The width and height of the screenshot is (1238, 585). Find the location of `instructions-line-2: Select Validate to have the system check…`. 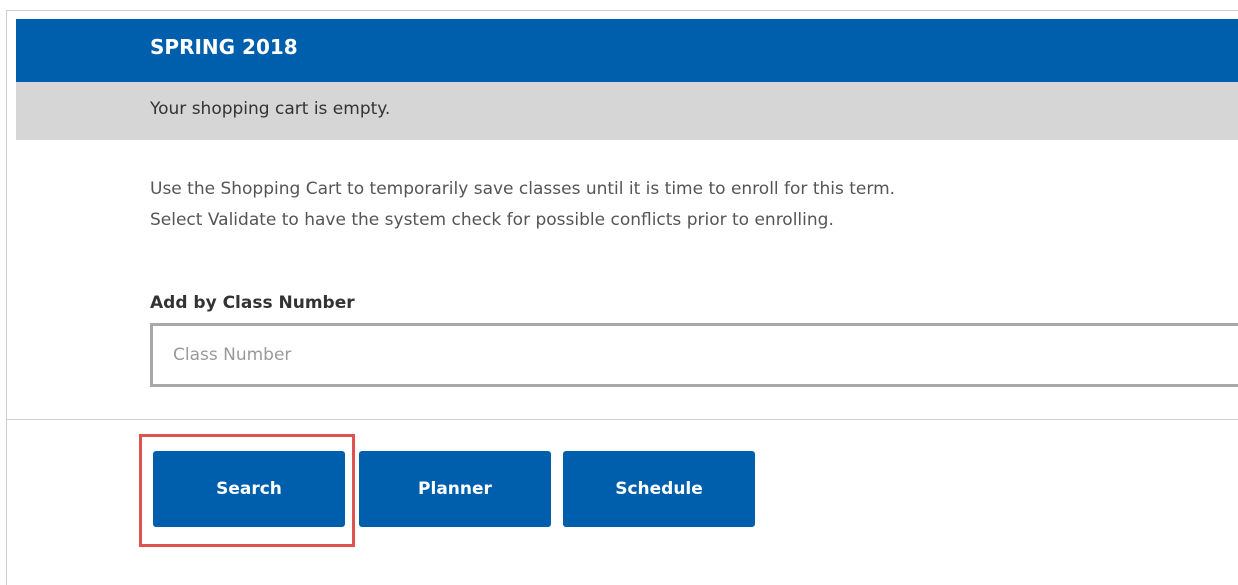

instructions-line-2: Select Validate to have the system check… is located at coordinates (492, 220).